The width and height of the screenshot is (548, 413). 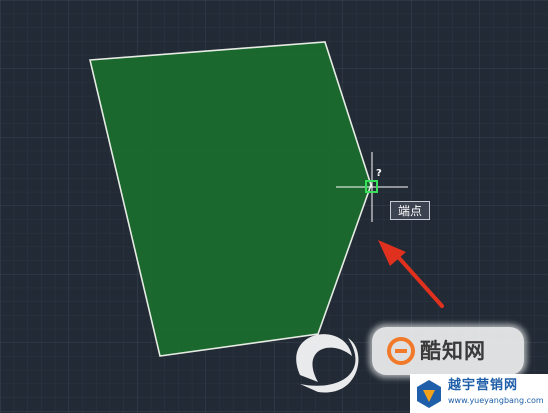 I want to click on endpoint-snap-tooltip: 端点, so click(x=410, y=210).